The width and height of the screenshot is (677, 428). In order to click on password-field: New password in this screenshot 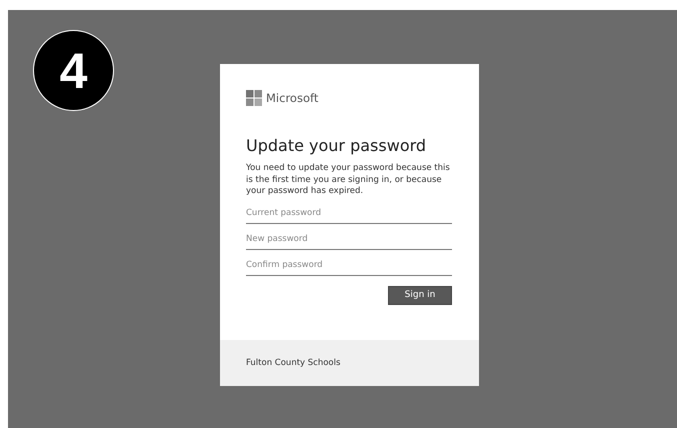, I will do `click(349, 239)`.